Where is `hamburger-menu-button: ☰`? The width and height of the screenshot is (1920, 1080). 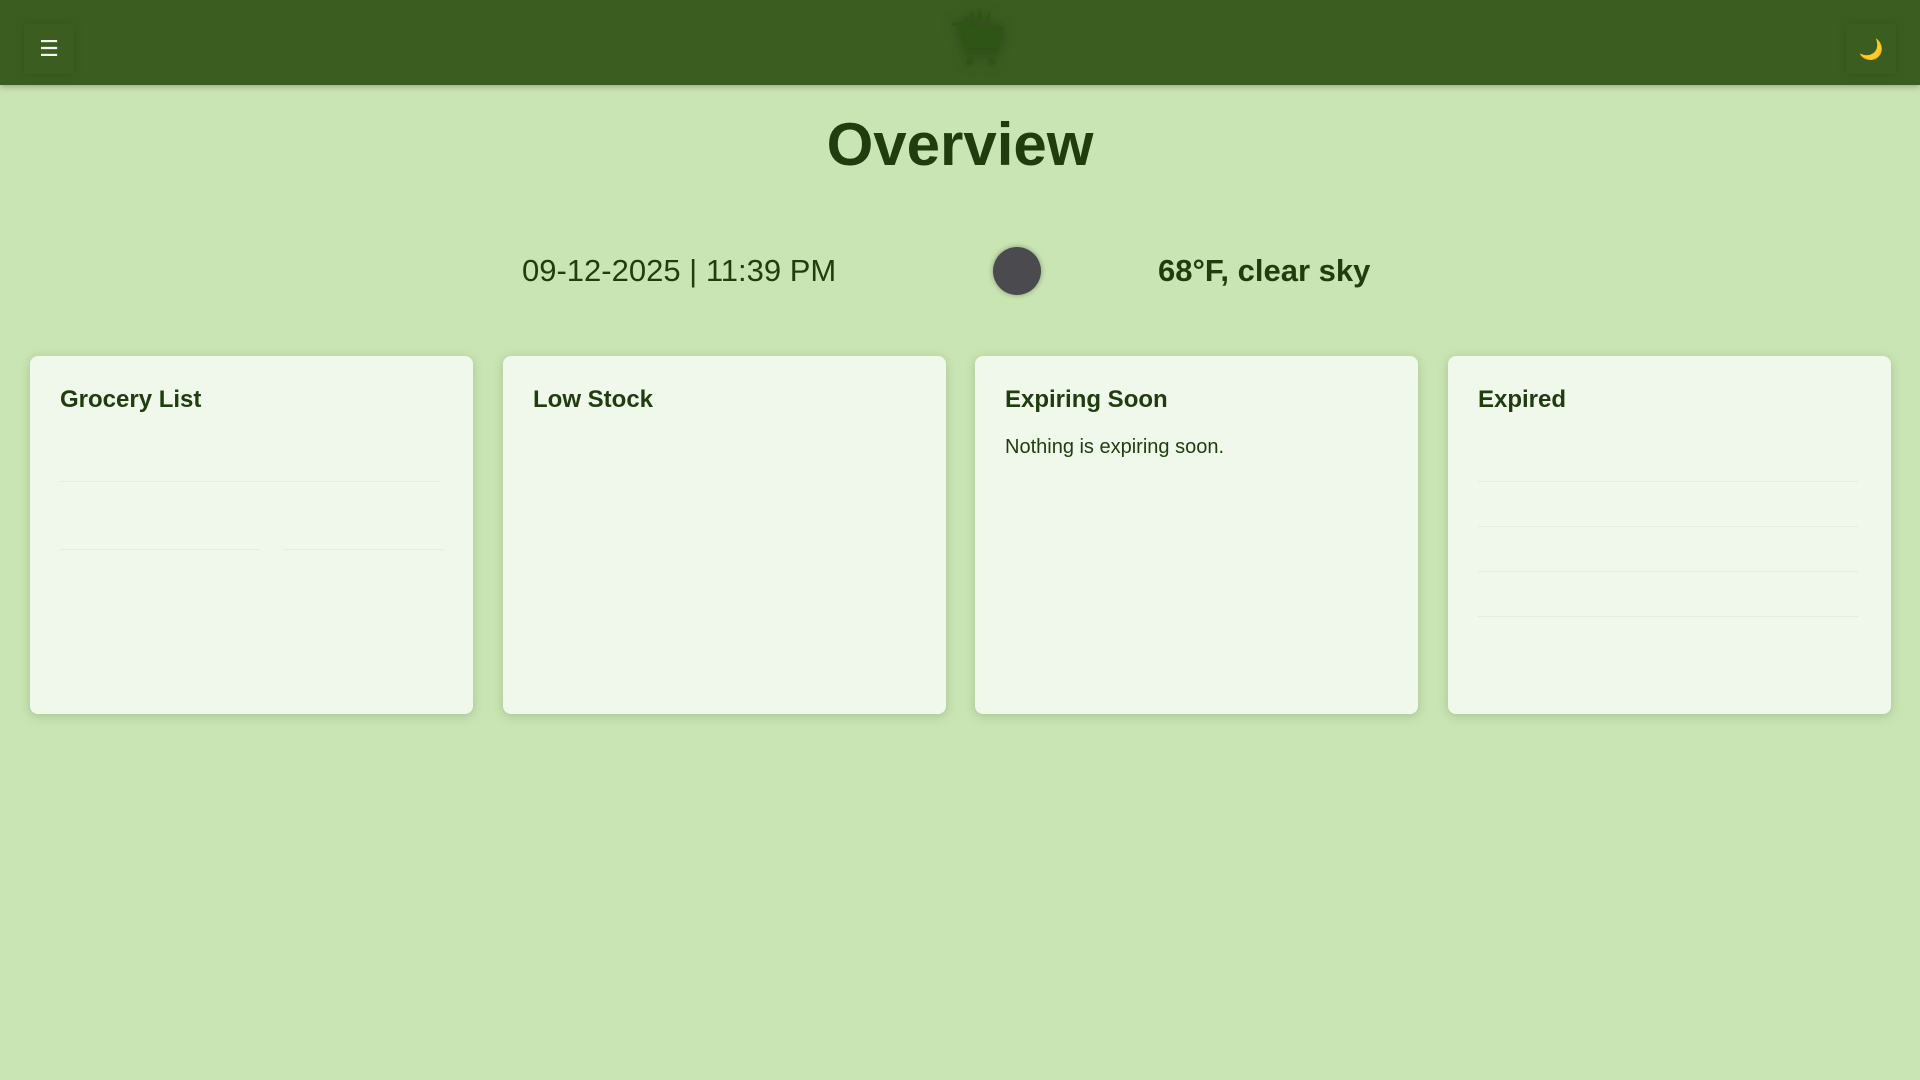 hamburger-menu-button: ☰ is located at coordinates (49, 49).